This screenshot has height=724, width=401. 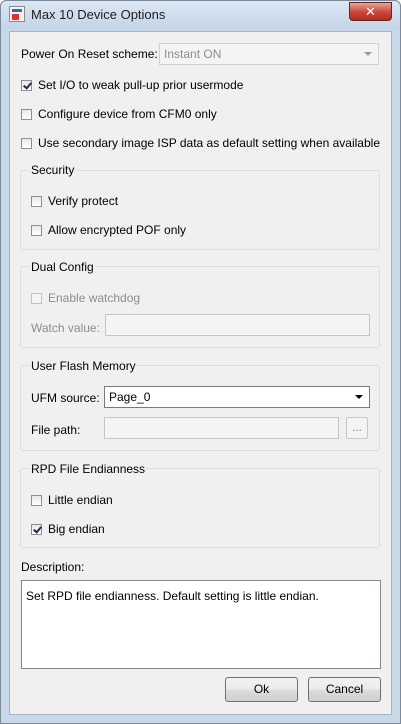 What do you see at coordinates (344, 689) in the screenshot?
I see `cancel-button: Cancel` at bounding box center [344, 689].